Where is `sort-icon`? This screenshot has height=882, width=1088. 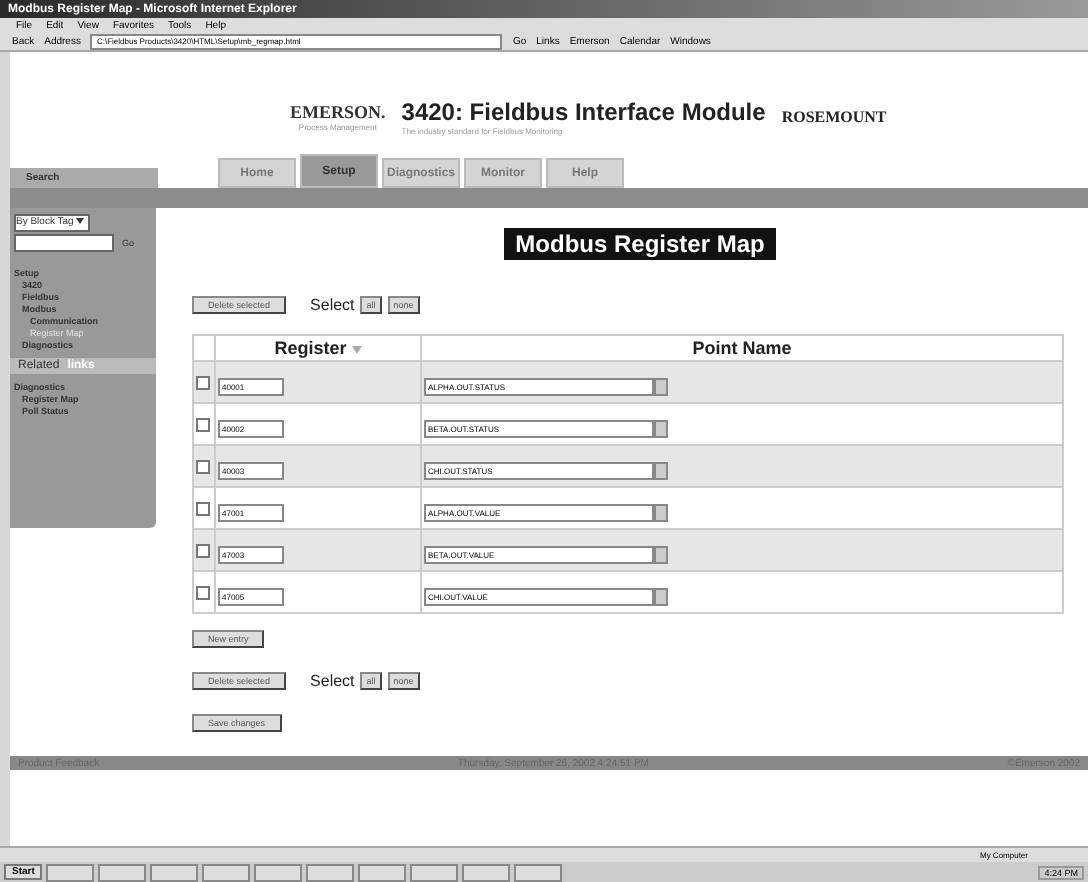 sort-icon is located at coordinates (356, 350).